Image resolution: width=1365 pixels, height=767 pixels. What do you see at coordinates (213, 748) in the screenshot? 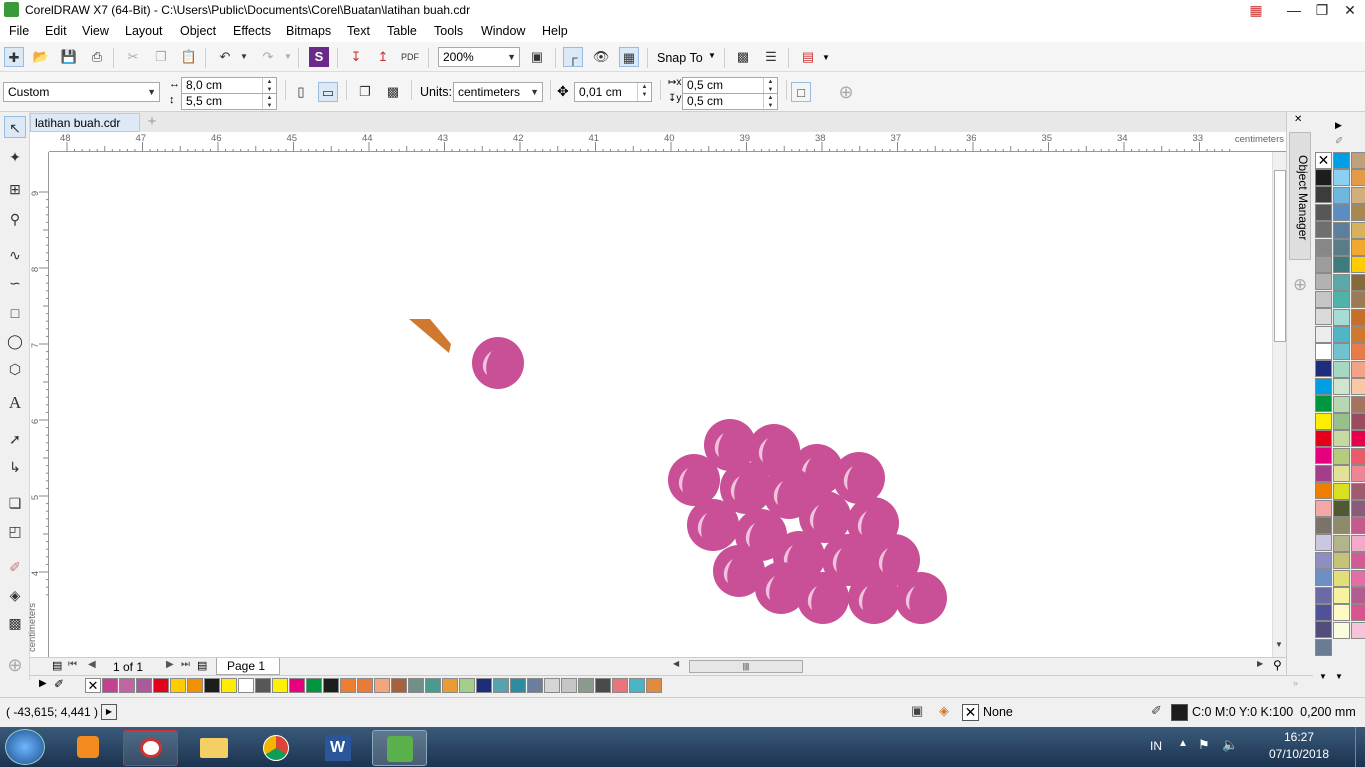
I see `file-explorer-icon` at bounding box center [213, 748].